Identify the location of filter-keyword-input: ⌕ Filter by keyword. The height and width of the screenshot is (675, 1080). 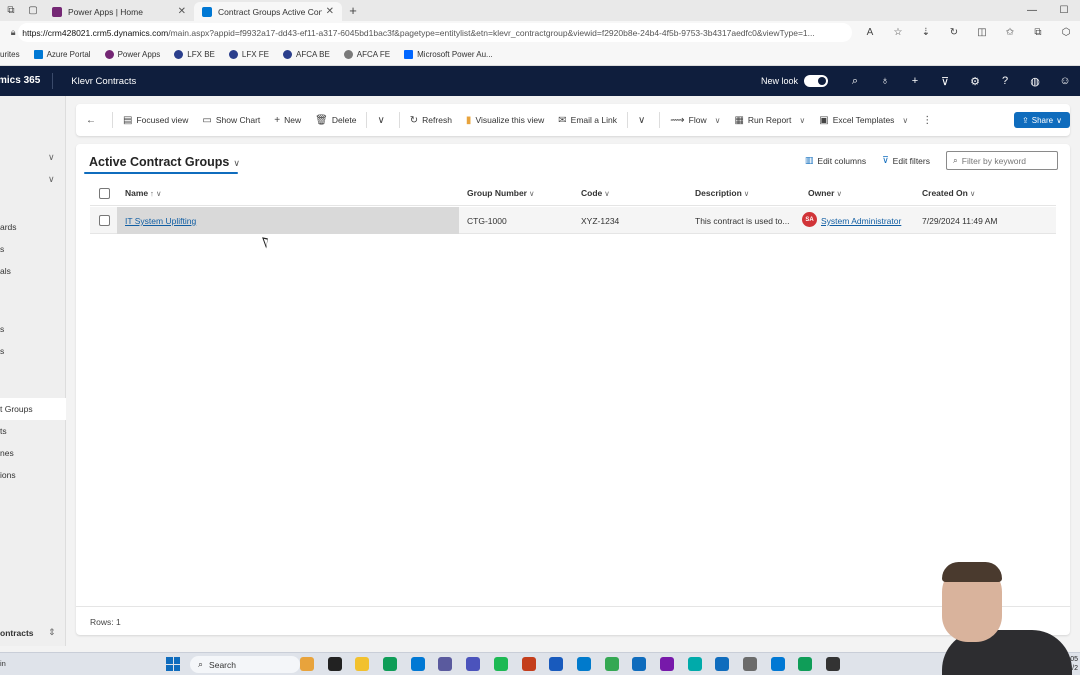
(1002, 160).